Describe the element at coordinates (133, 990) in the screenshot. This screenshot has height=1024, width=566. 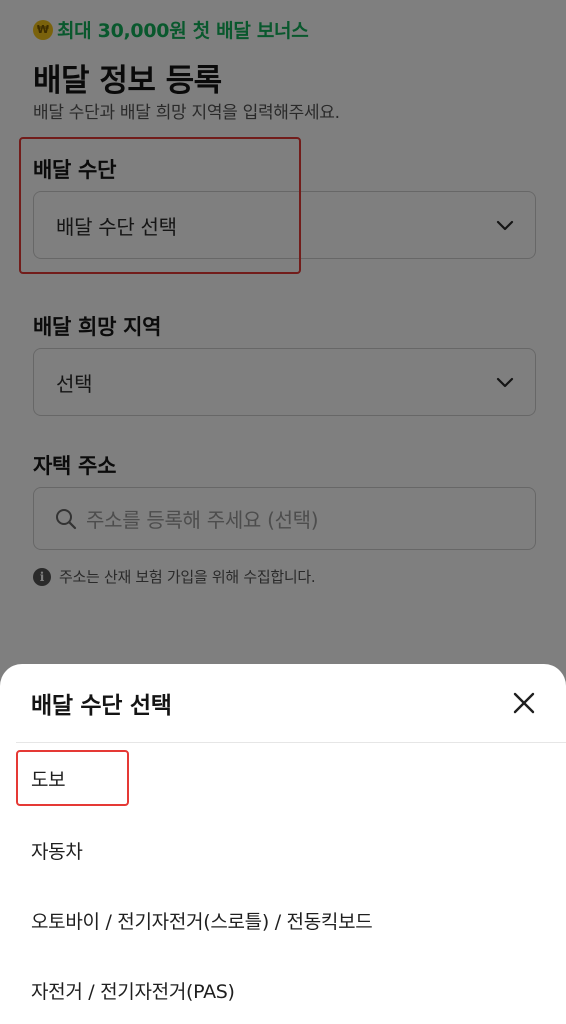
I see `option-bicycle: 자전거 / 전기자전거(PAS)` at that location.